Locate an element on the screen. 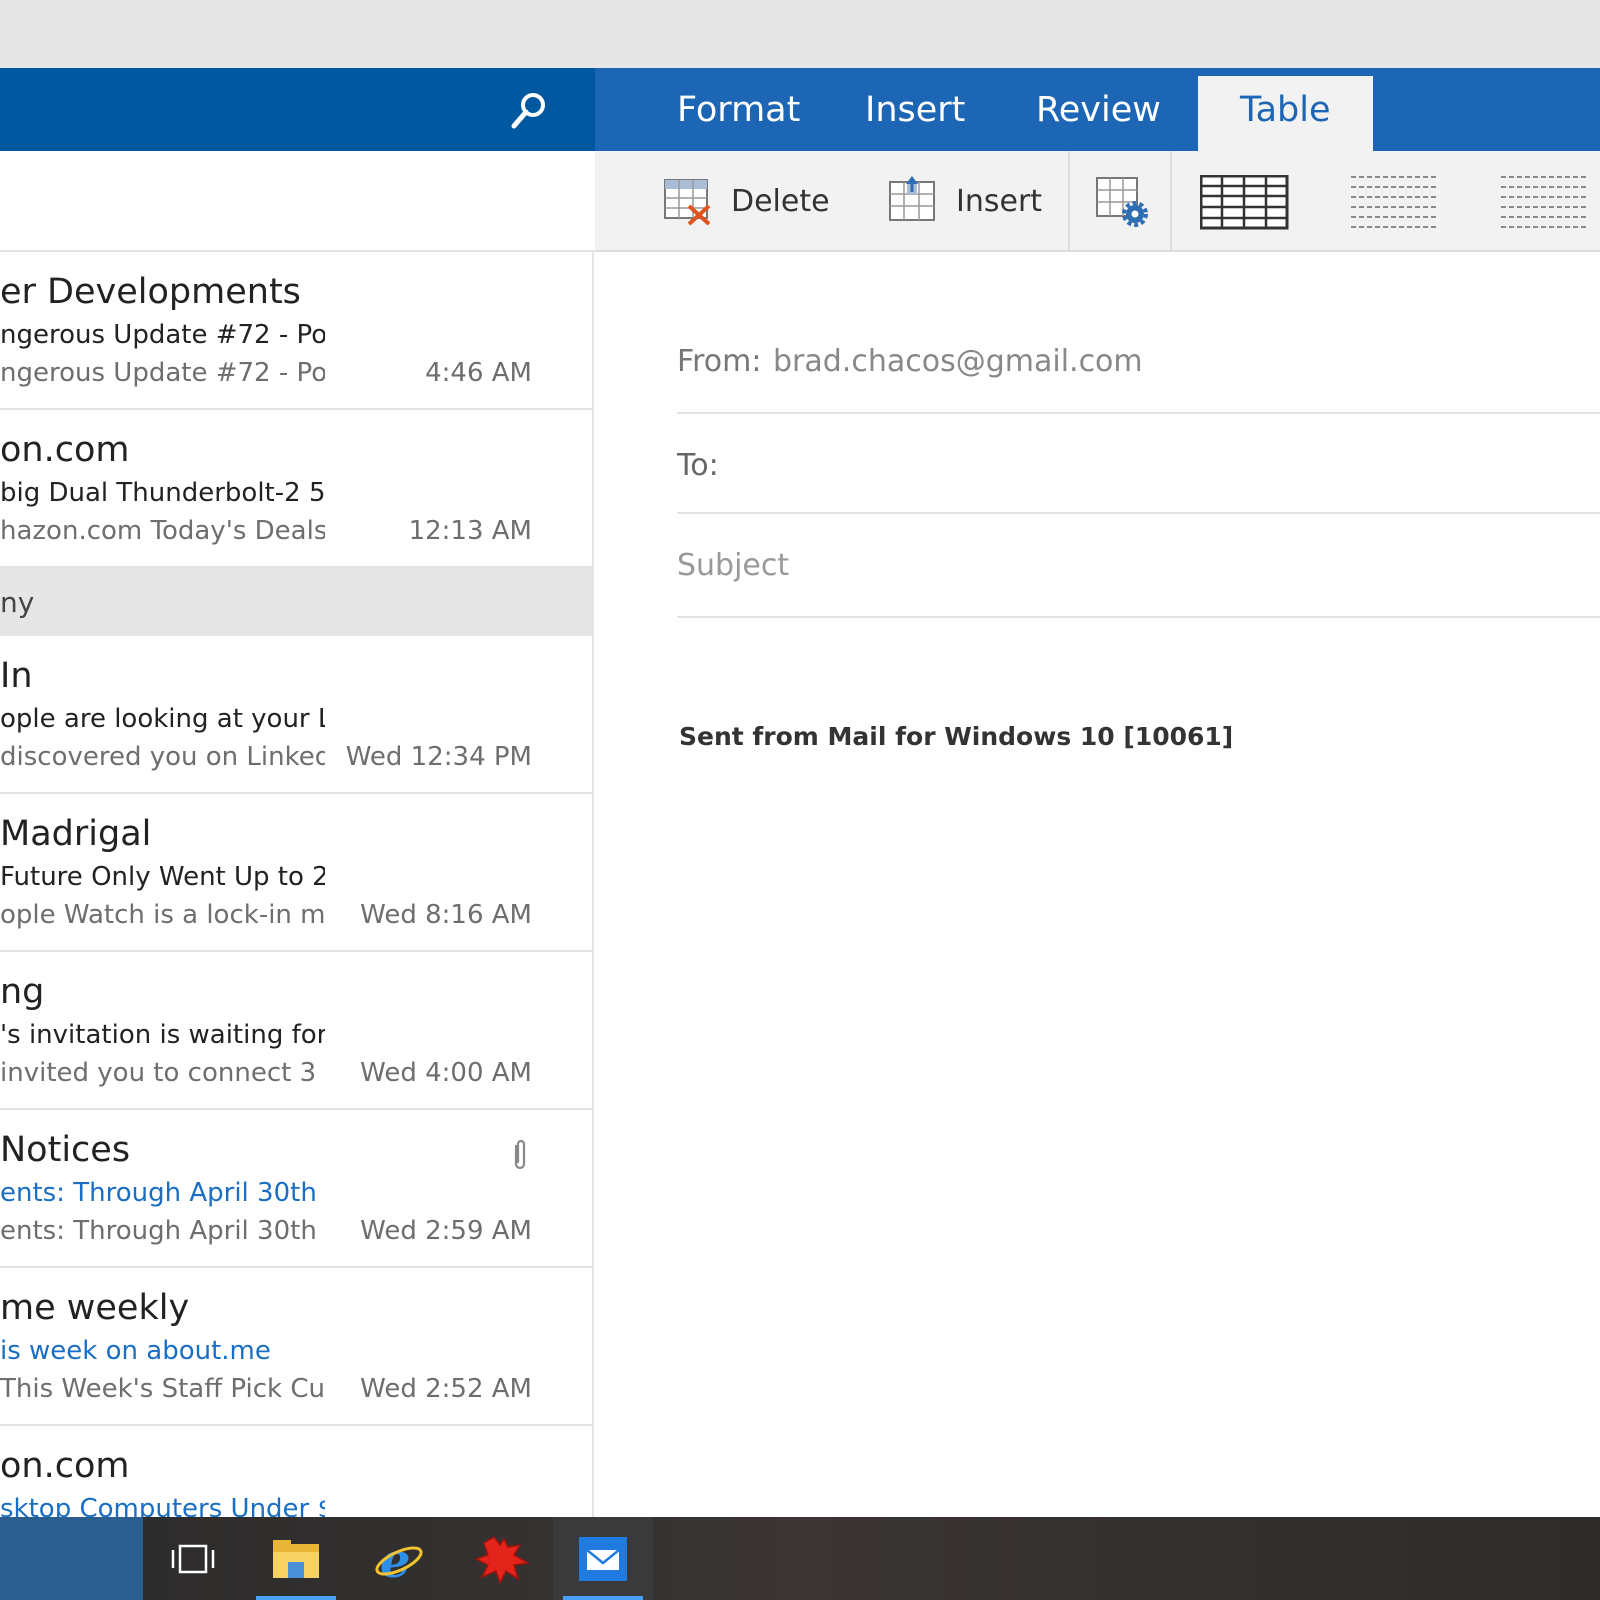 This screenshot has height=1600, width=1600. table-style-plain-icon is located at coordinates (1545, 203).